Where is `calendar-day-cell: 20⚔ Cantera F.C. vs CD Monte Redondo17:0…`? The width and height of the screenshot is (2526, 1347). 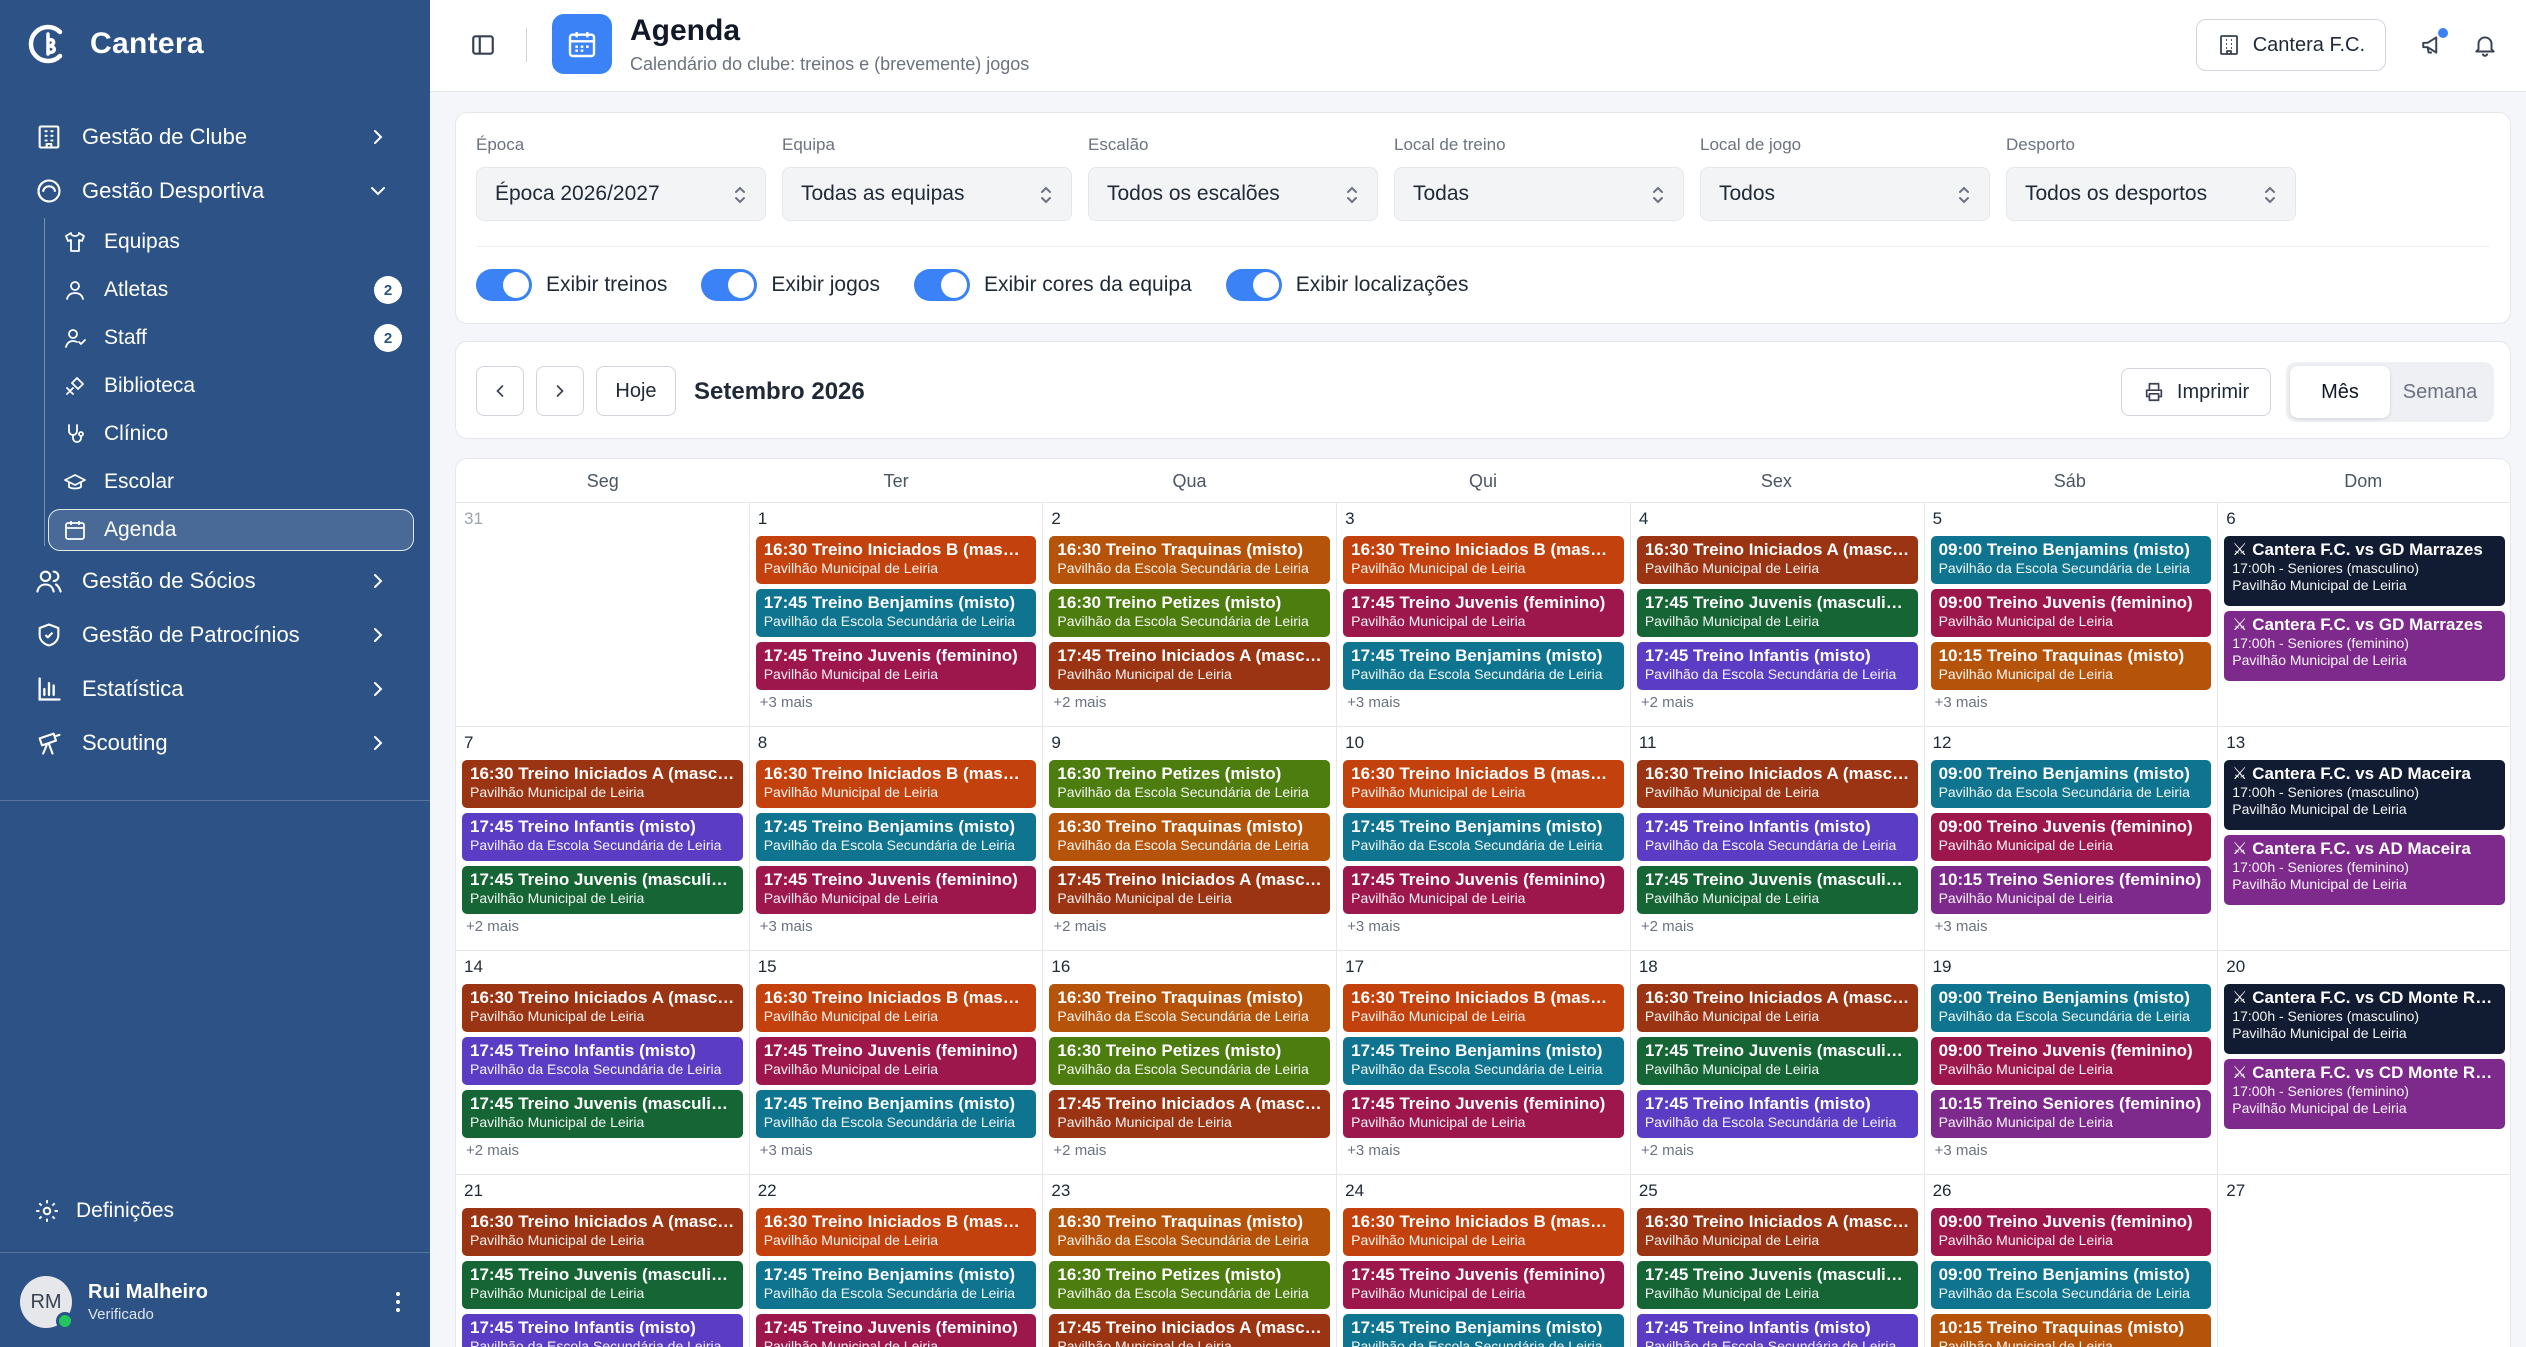 calendar-day-cell: 20⚔ Cantera F.C. vs CD Monte Redondo17:0… is located at coordinates (2364, 1063).